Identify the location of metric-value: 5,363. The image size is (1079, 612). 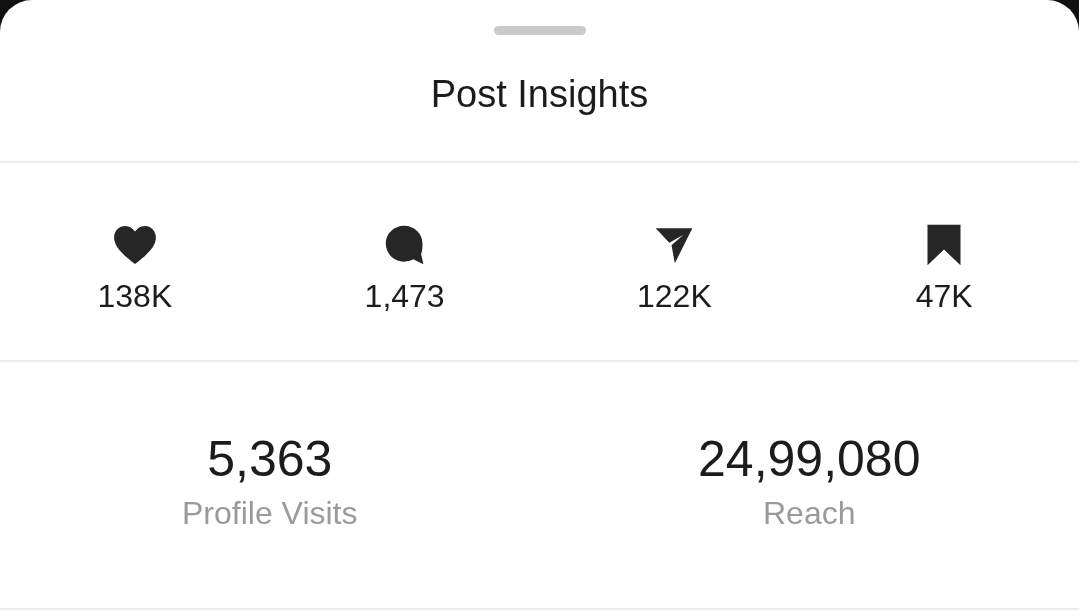
(270, 459).